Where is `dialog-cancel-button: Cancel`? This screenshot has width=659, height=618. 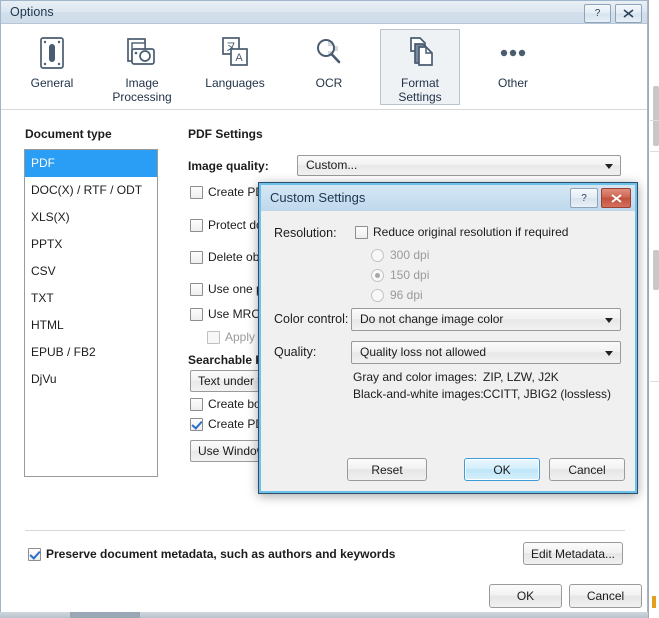
dialog-cancel-button: Cancel is located at coordinates (587, 469).